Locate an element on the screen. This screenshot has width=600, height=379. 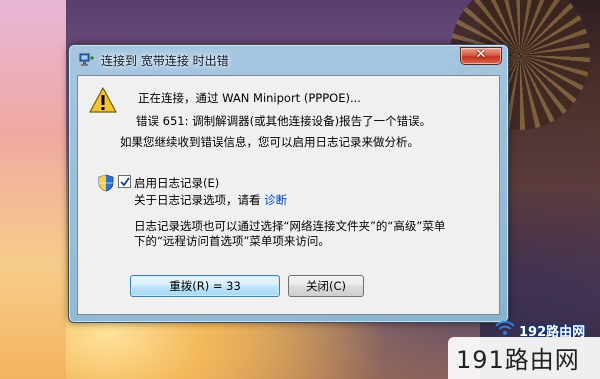
checkmark-icon is located at coordinates (125, 182).